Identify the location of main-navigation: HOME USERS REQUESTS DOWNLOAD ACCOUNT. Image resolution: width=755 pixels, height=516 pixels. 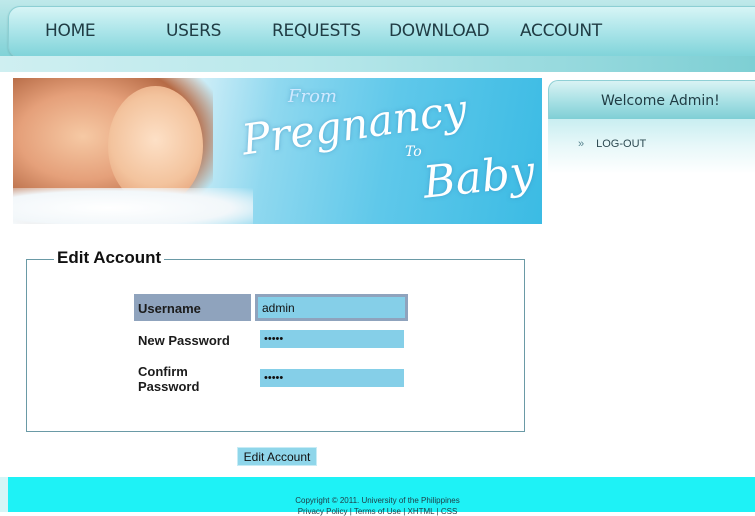
(381, 32).